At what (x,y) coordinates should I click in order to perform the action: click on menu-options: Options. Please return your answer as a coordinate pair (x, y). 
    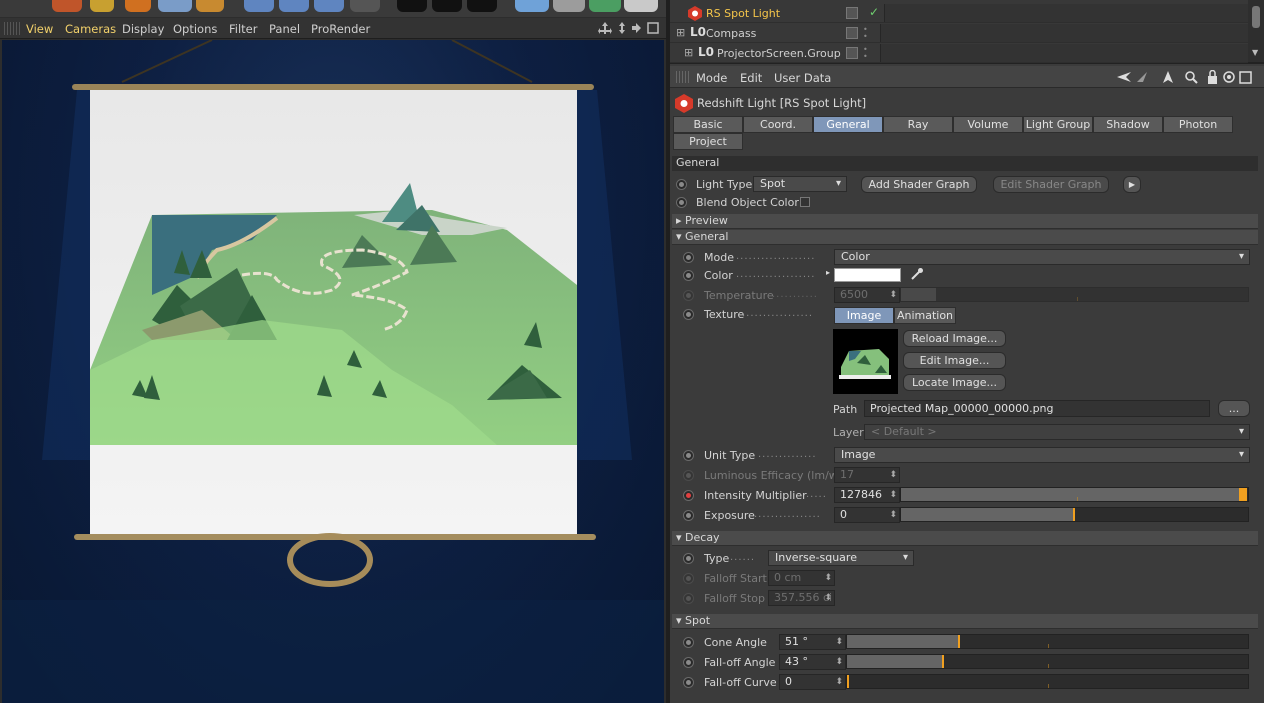
    Looking at the image, I should click on (195, 29).